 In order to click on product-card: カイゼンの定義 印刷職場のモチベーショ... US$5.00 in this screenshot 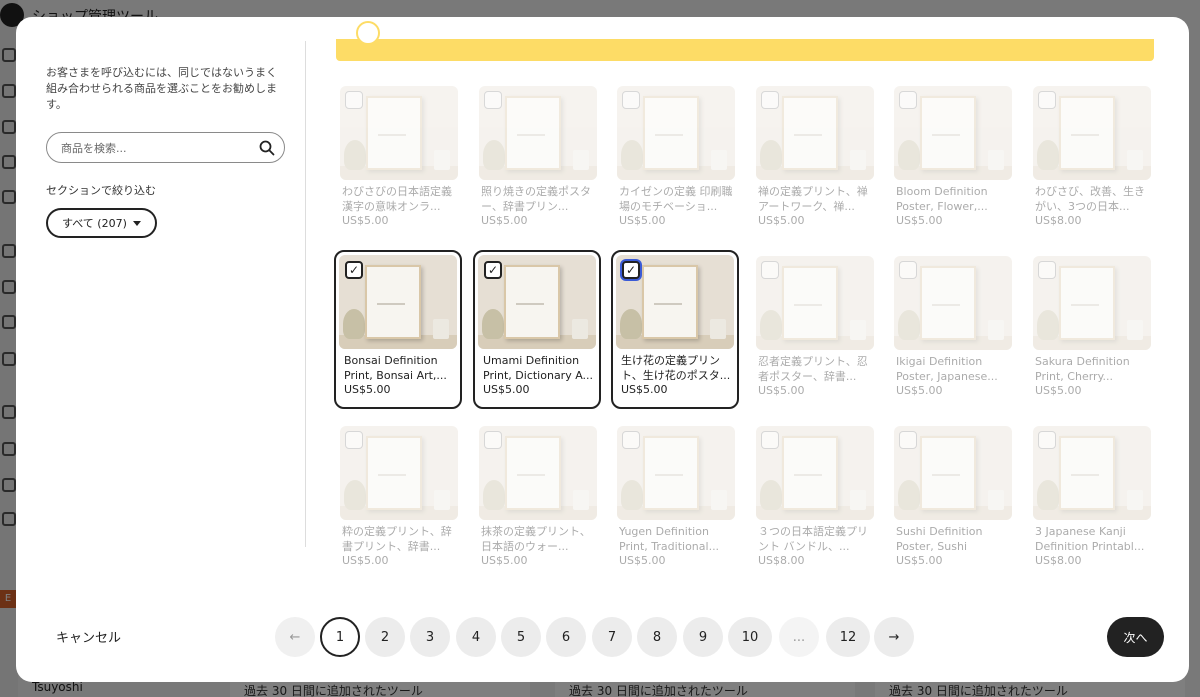, I will do `click(677, 161)`.